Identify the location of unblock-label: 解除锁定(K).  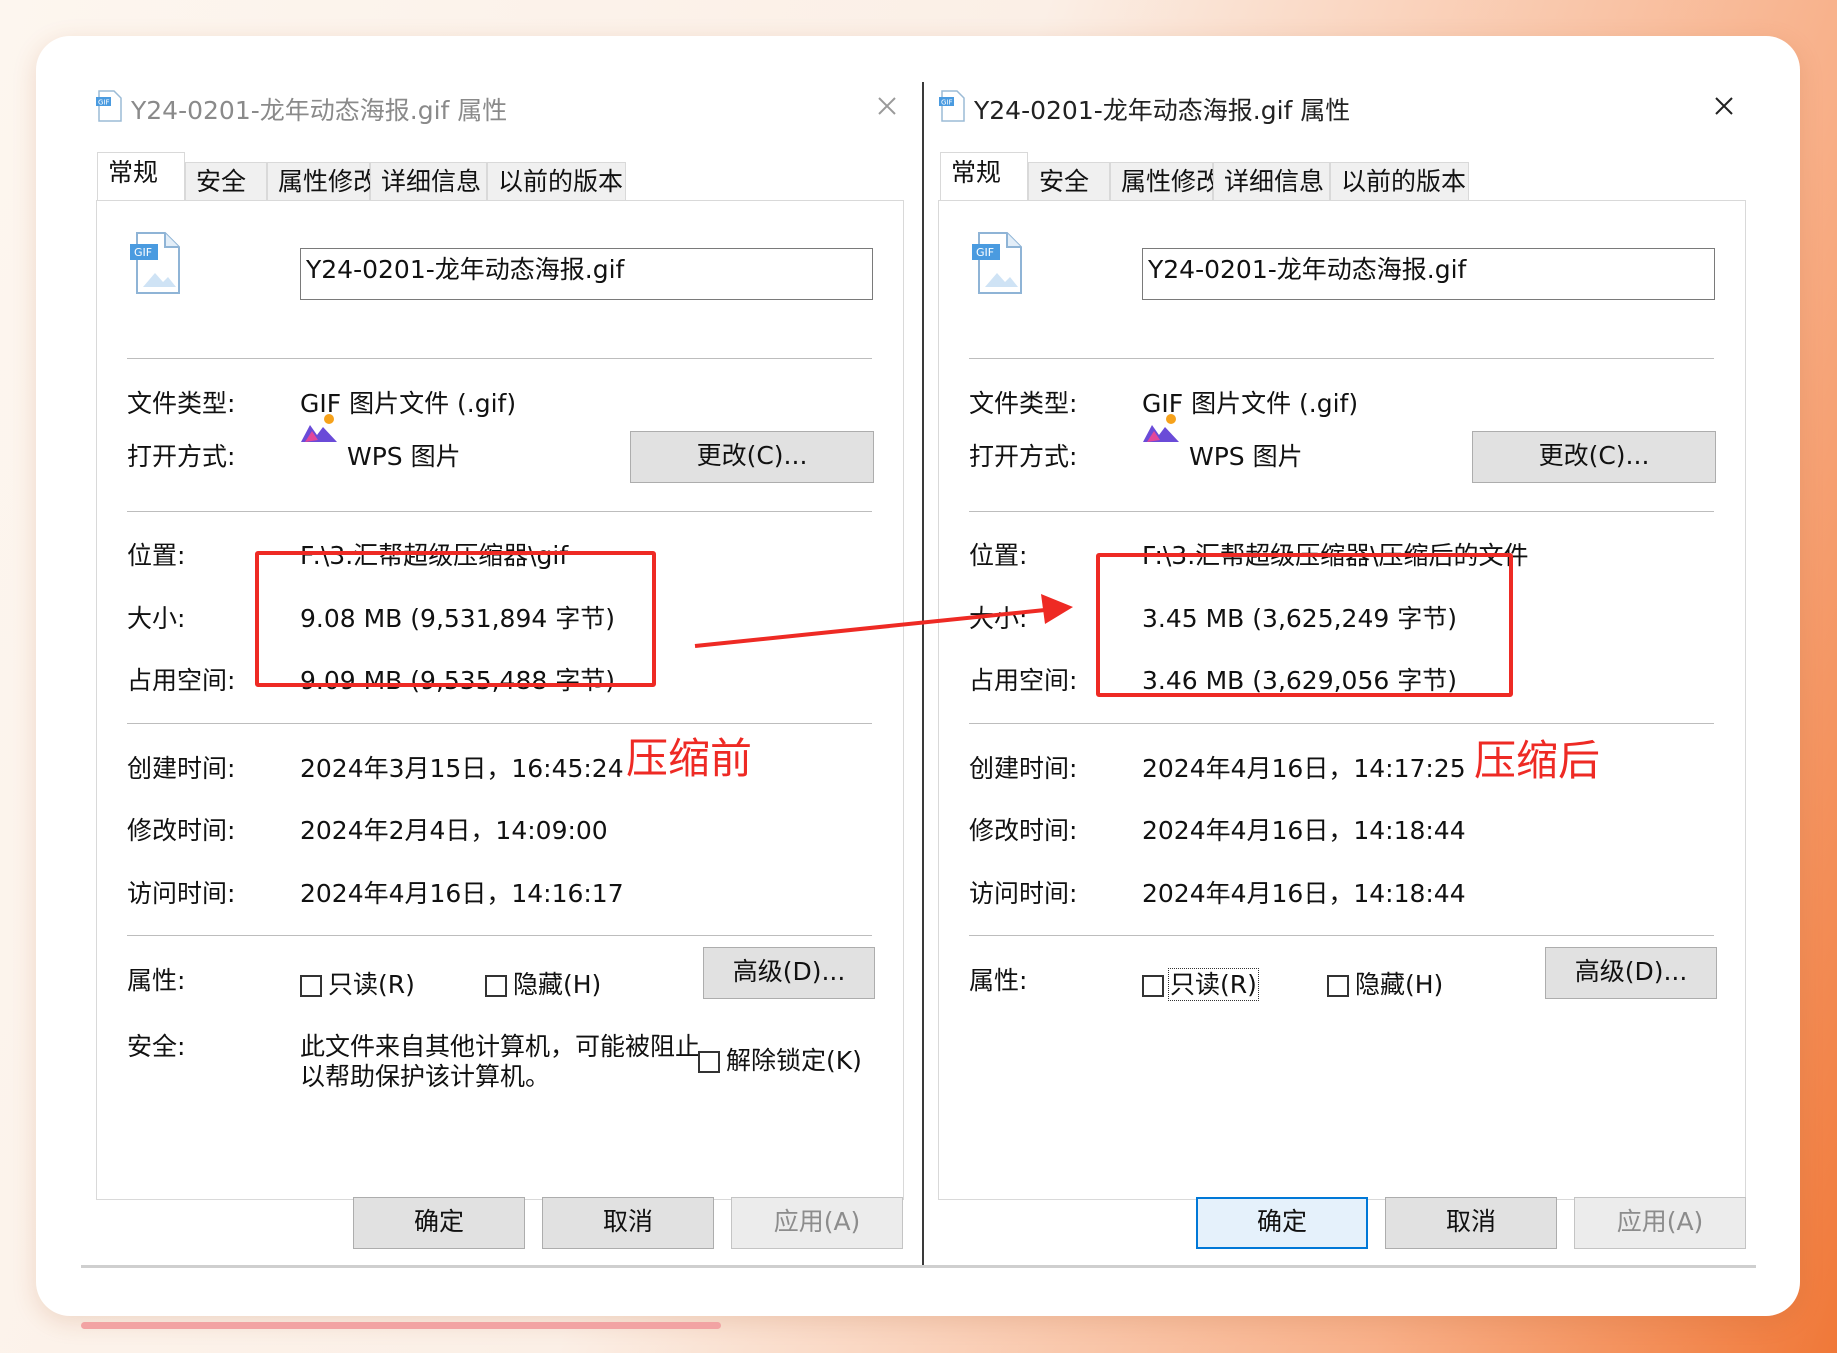
(794, 1060).